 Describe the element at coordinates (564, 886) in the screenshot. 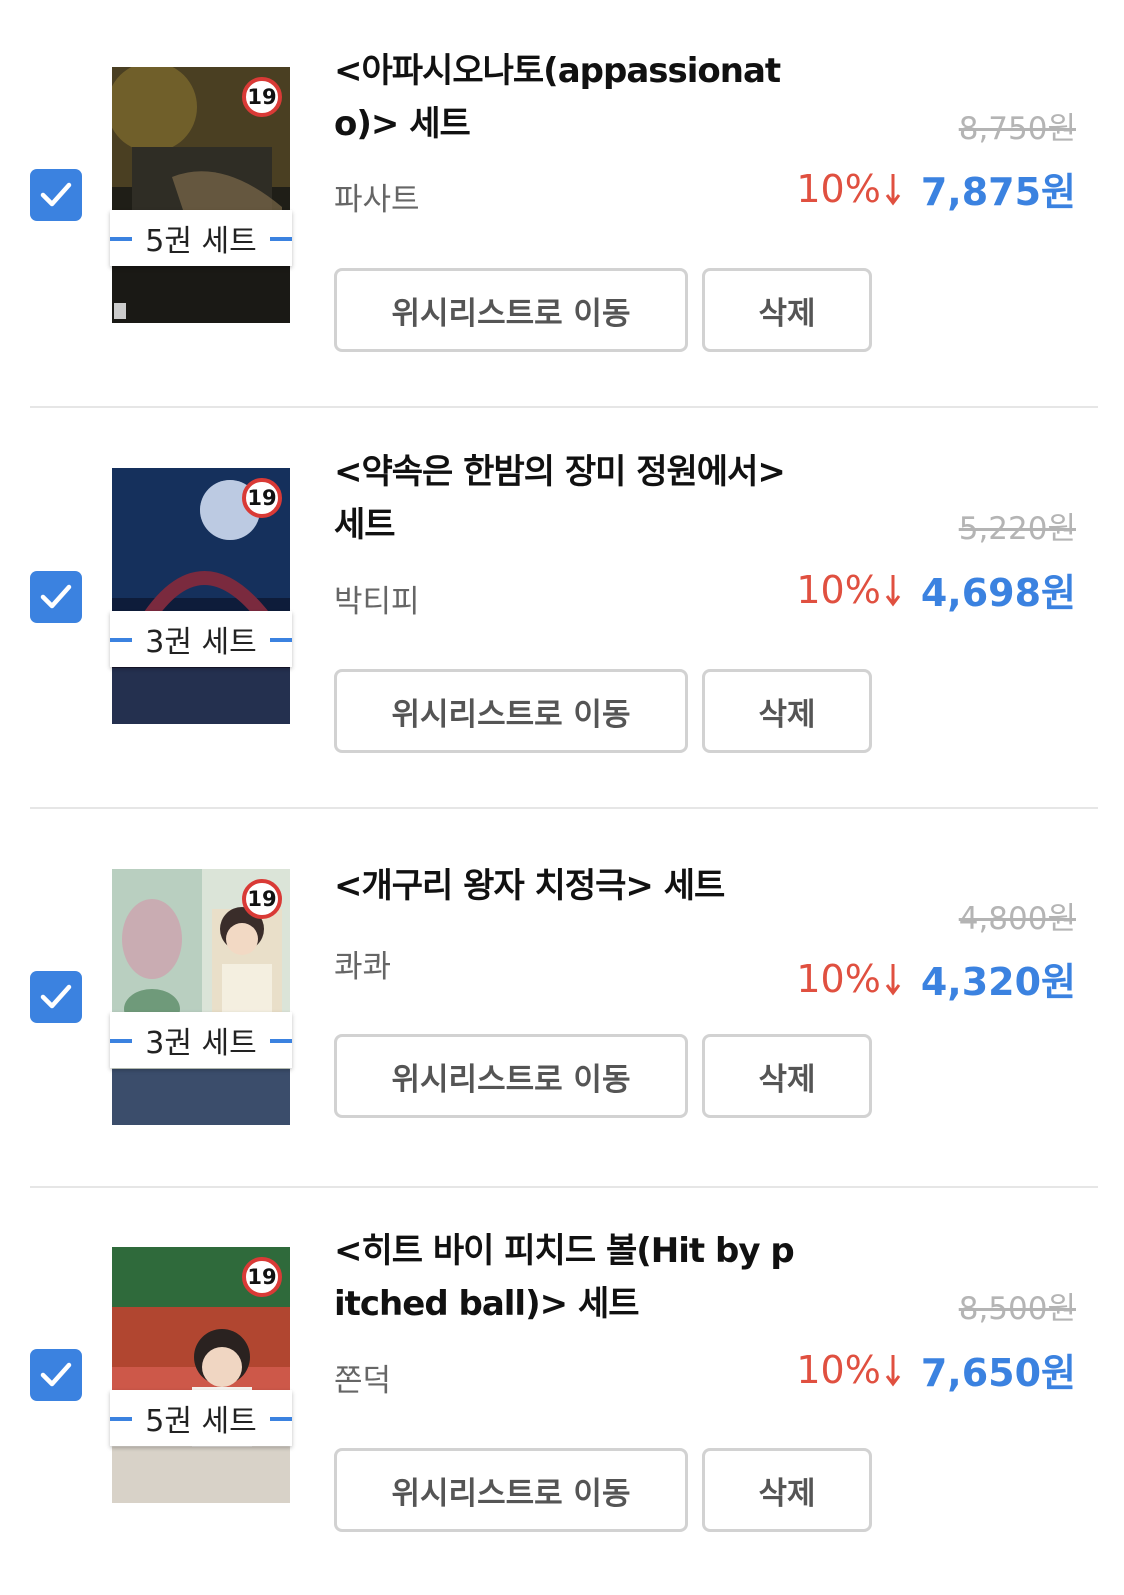

I see `item-title: <개구리 왕자 치정극> 세트` at that location.